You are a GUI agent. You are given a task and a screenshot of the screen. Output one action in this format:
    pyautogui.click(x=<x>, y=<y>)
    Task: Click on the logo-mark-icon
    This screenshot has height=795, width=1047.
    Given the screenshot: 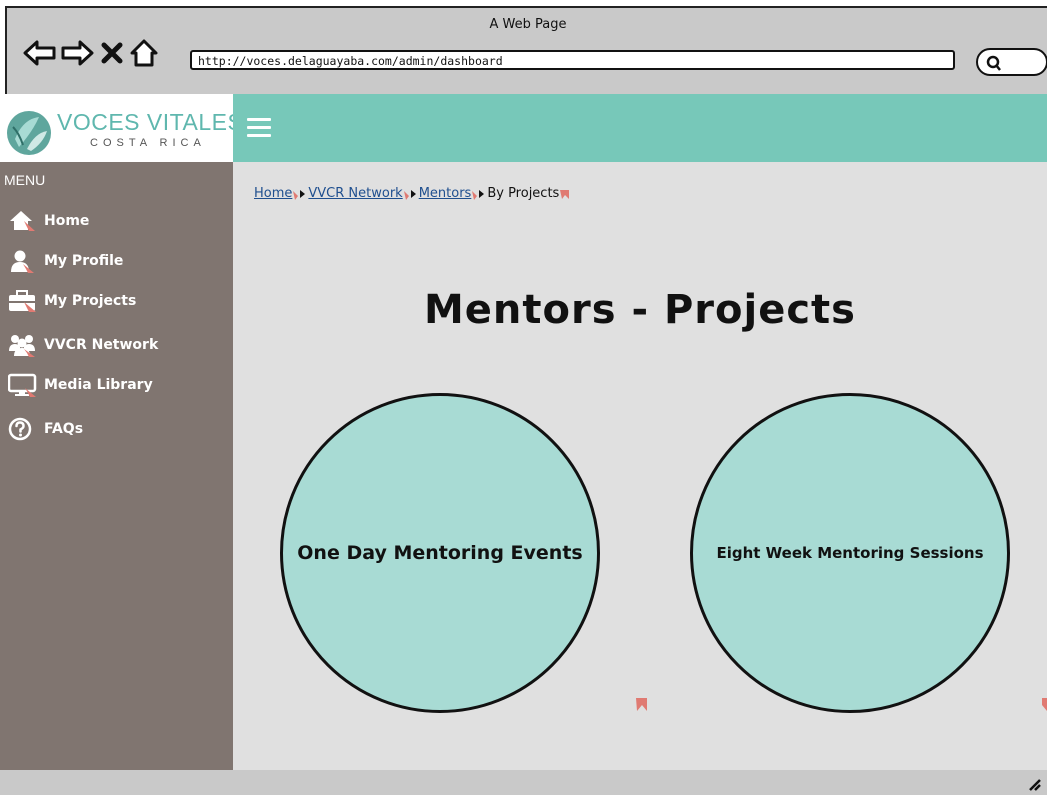 What is the action you would take?
    pyautogui.click(x=29, y=133)
    